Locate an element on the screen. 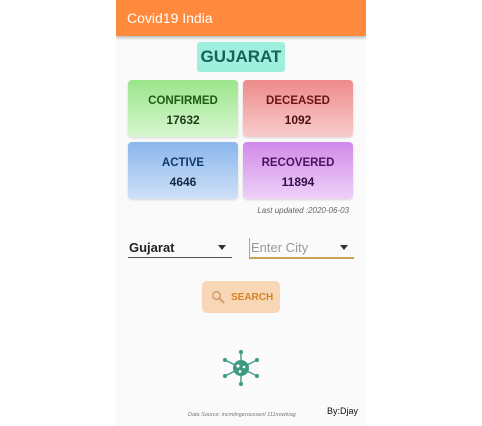  active-label: ACTIVE is located at coordinates (183, 163).